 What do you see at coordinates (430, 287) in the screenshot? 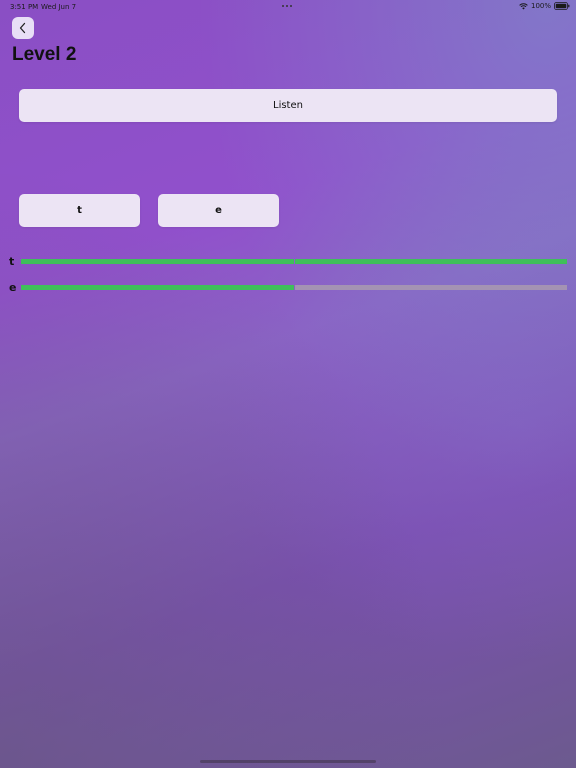
I see `progress-segment-empty` at bounding box center [430, 287].